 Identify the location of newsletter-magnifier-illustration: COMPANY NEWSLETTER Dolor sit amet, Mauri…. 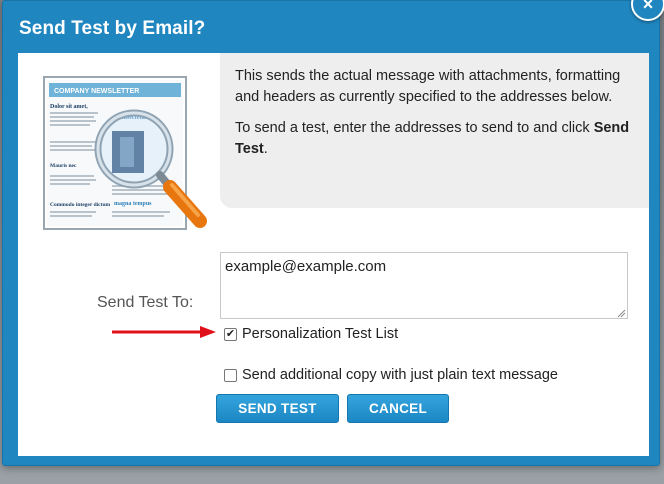
(125, 153).